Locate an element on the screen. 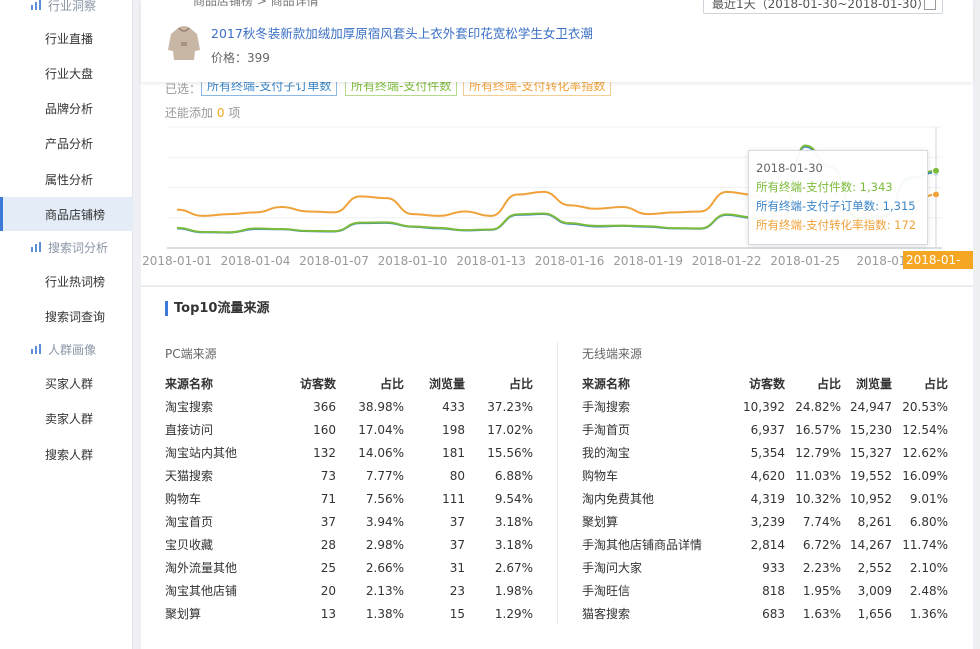 This screenshot has width=980, height=649. sidebar-item-product-analysis: 产品分析 is located at coordinates (66, 143).